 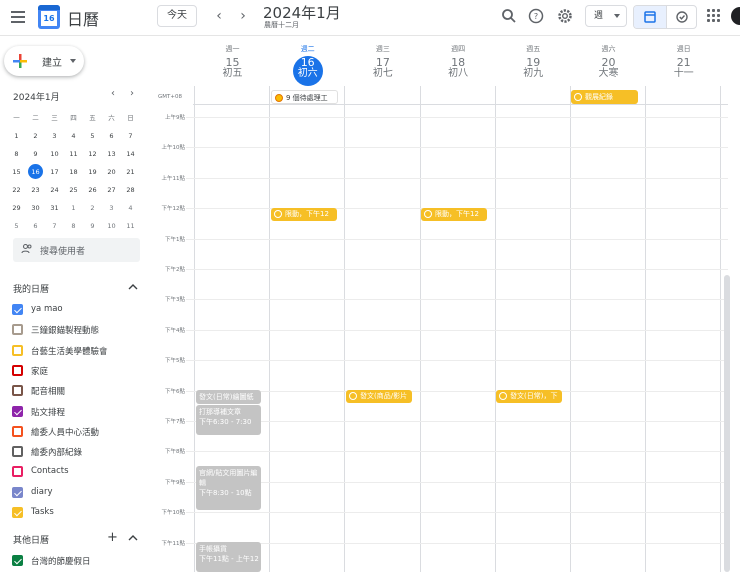 I want to click on mini-day: 23, so click(x=35, y=190).